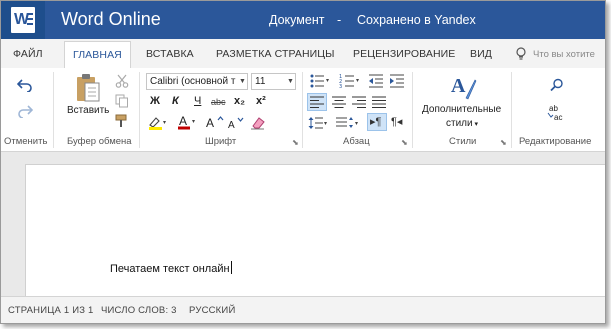 This screenshot has width=611, height=329. I want to click on right-to-left-icon: ¶◂, so click(396, 121).